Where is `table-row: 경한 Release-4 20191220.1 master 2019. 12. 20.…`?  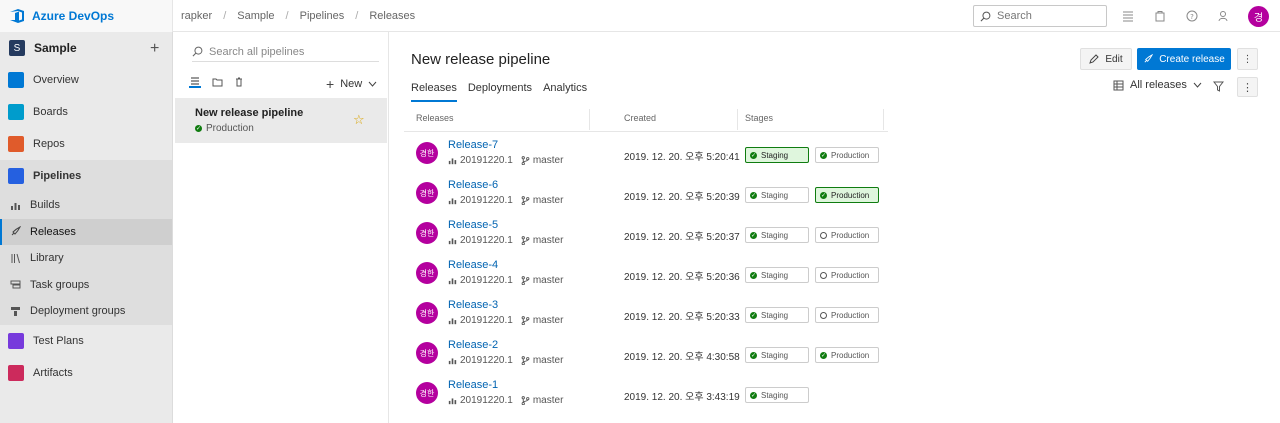 table-row: 경한 Release-4 20191220.1 master 2019. 12. 20.… is located at coordinates (646, 278).